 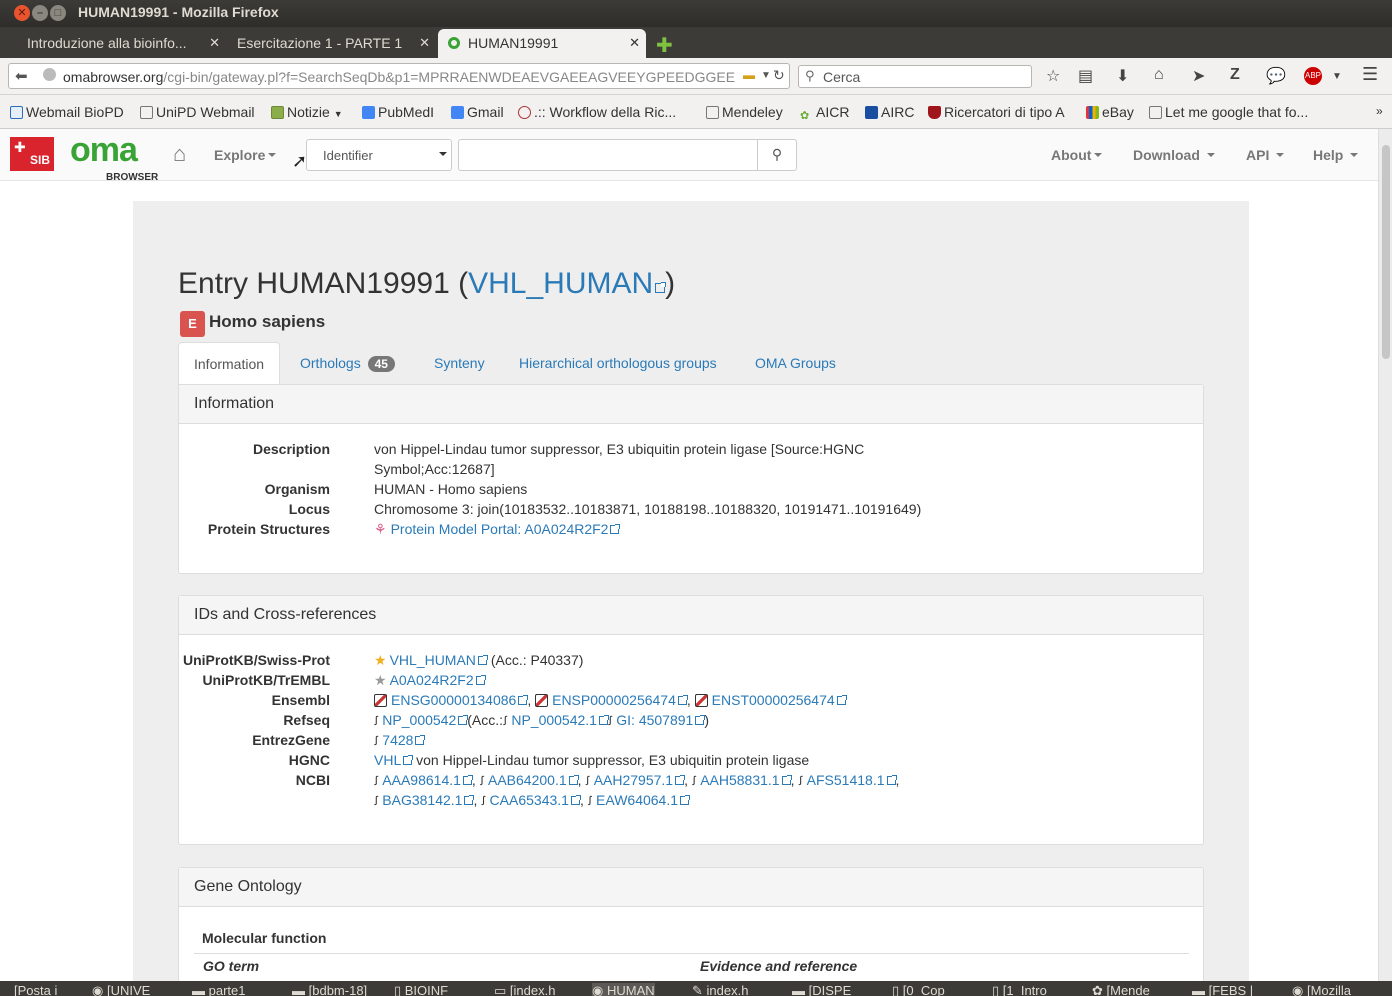 What do you see at coordinates (49, 74) in the screenshot?
I see `site-info-icon` at bounding box center [49, 74].